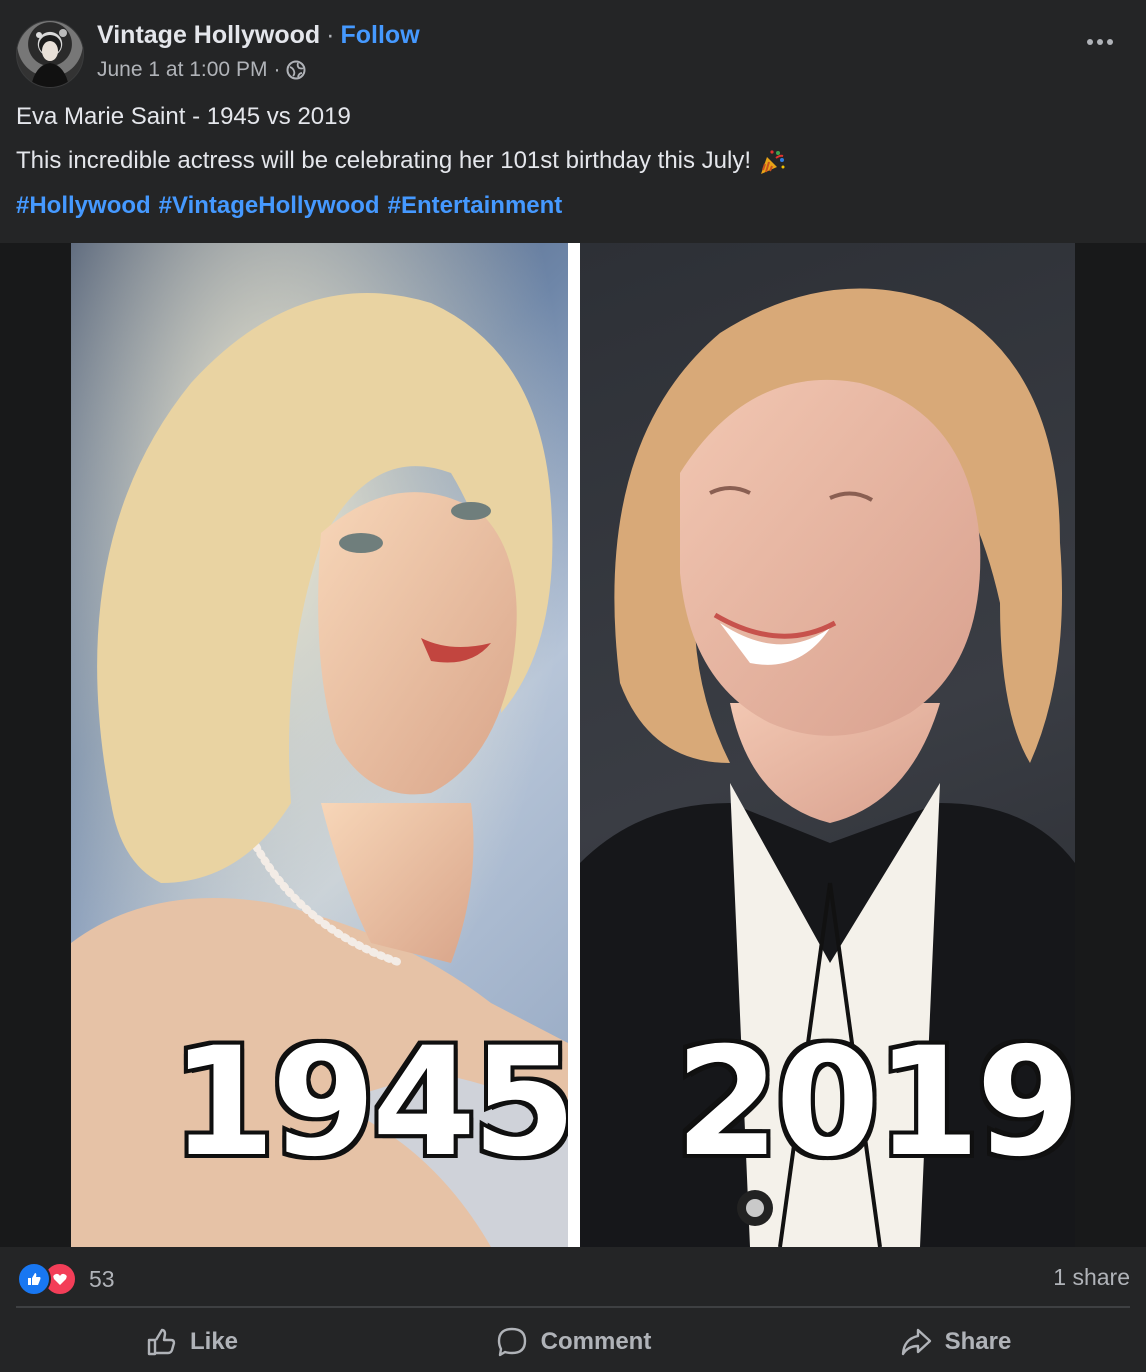  Describe the element at coordinates (367, 1103) in the screenshot. I see `year-label-1945: 1945` at that location.